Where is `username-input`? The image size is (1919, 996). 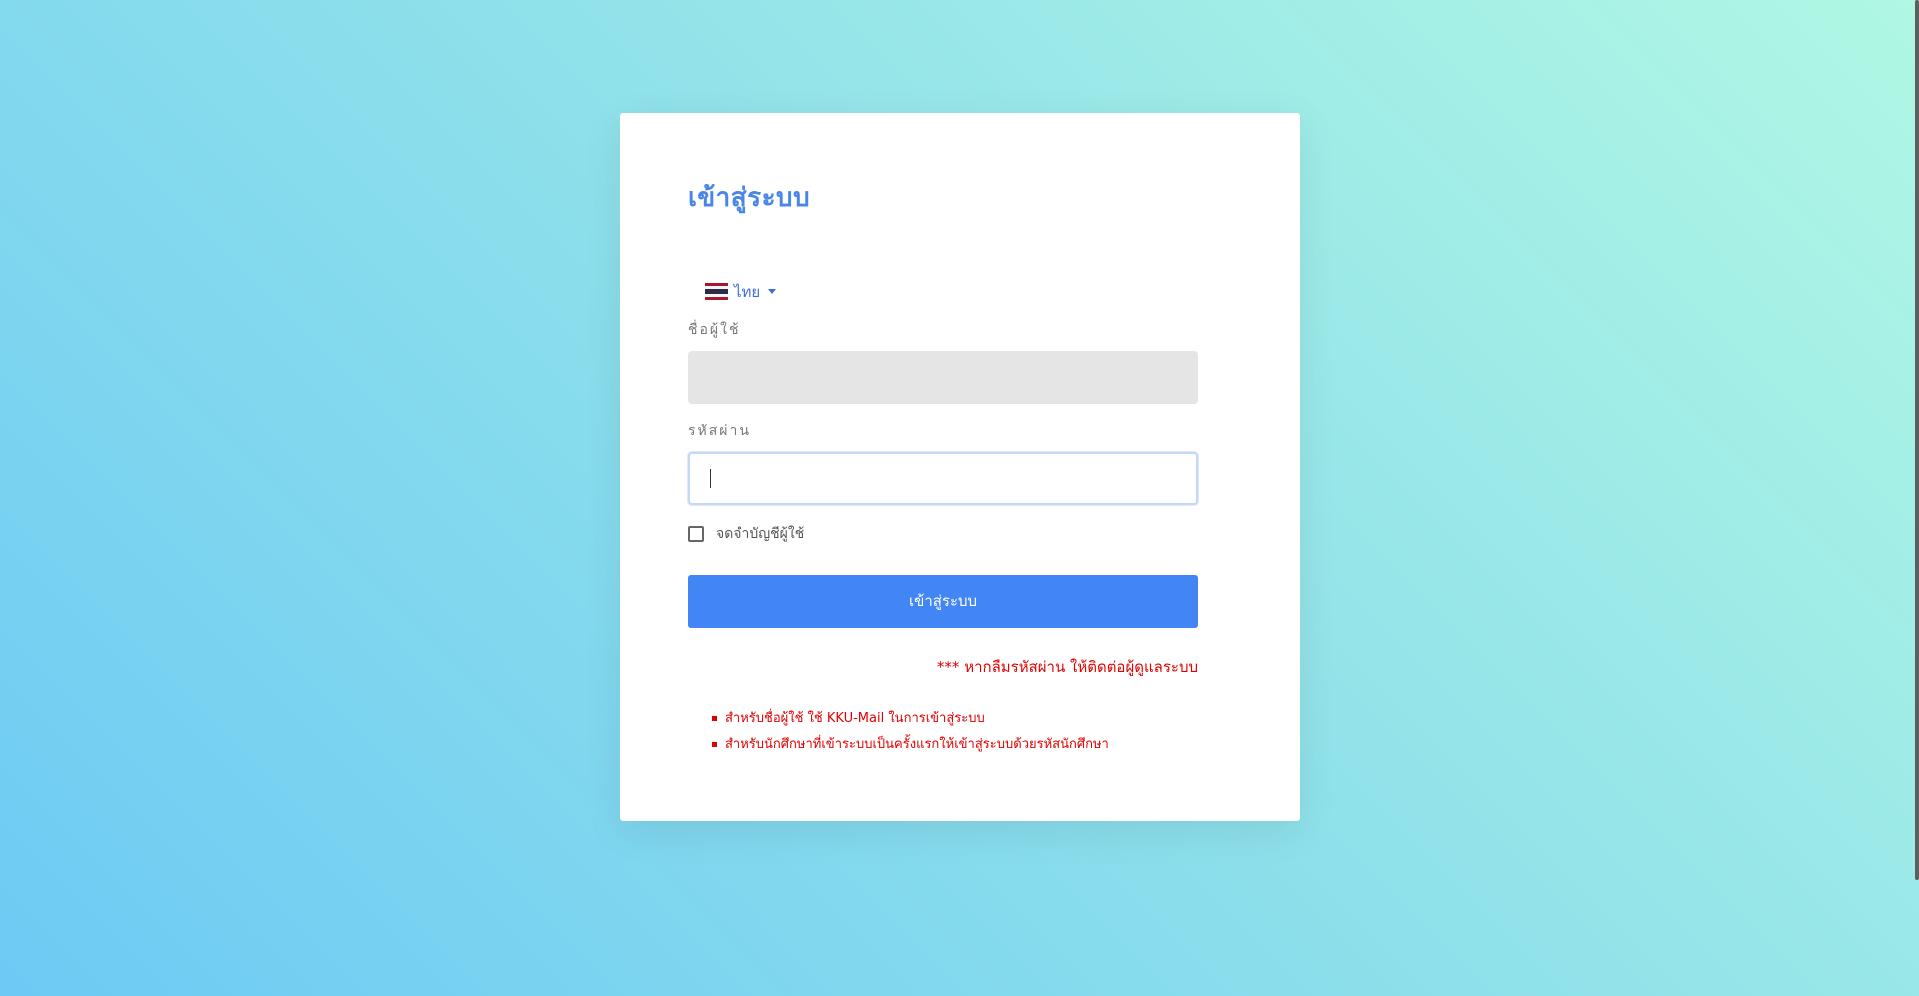 username-input is located at coordinates (943, 377).